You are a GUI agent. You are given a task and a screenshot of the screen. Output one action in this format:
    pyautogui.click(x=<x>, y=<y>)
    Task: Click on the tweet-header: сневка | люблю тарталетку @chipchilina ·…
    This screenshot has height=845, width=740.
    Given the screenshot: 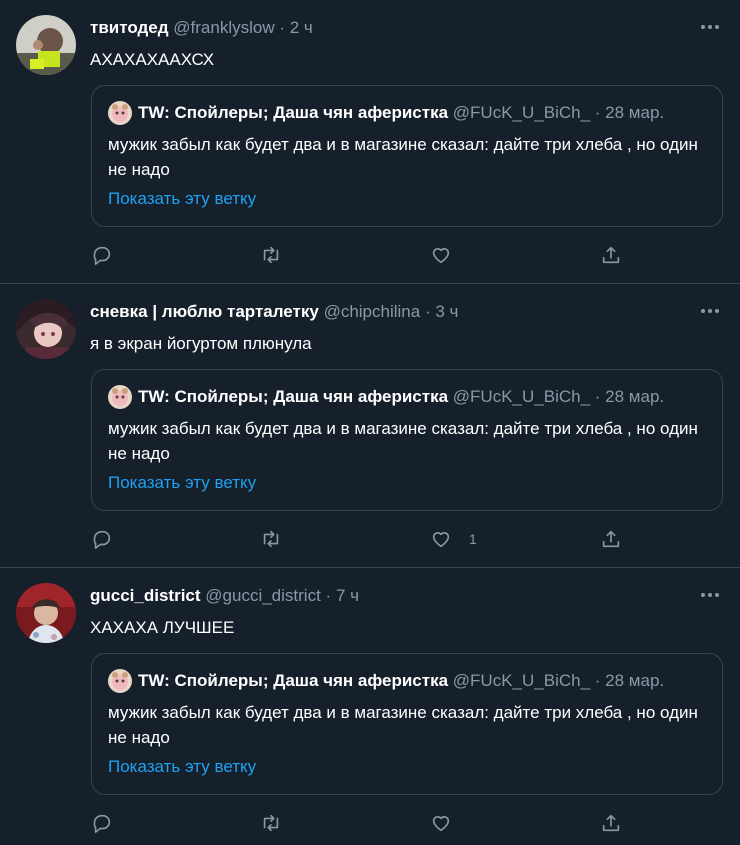 What is the action you would take?
    pyautogui.click(x=274, y=312)
    